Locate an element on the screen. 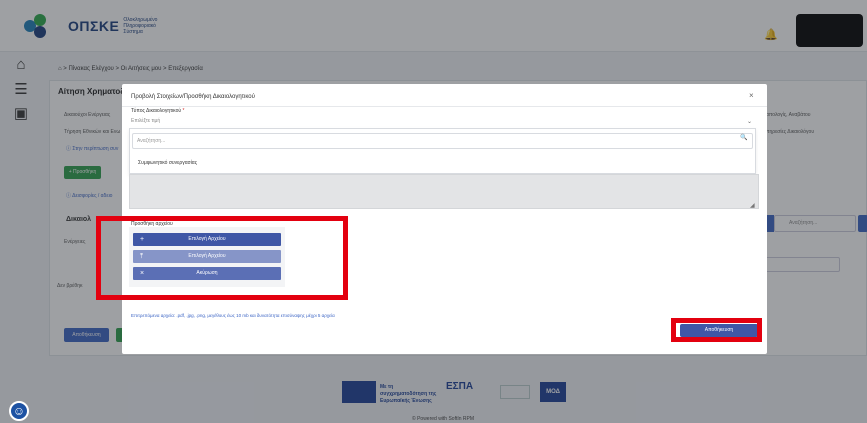 This screenshot has width=867, height=423. document-type-dropdown: Αναζήτηση... 🔍 Συμφωνητικό συνεργασίας is located at coordinates (442, 151).